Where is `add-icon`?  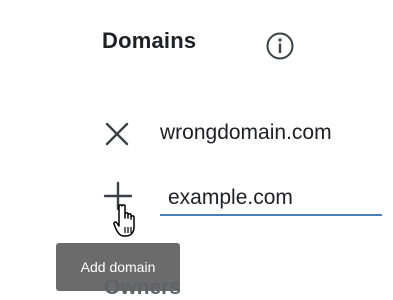
add-icon is located at coordinates (118, 196).